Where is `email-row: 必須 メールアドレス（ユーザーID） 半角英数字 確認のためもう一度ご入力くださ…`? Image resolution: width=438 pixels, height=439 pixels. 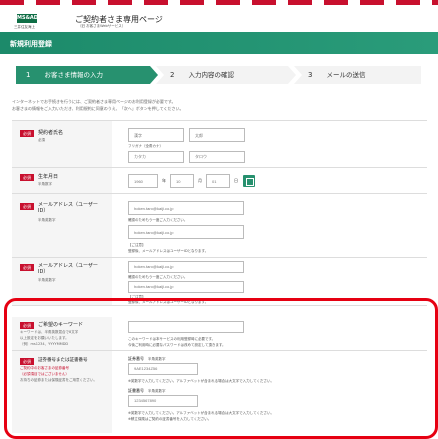 email-row: 必須 メールアドレス（ユーザーID） 半角英数字 確認のためもう一度ご入力くださ… is located at coordinates (219, 226).